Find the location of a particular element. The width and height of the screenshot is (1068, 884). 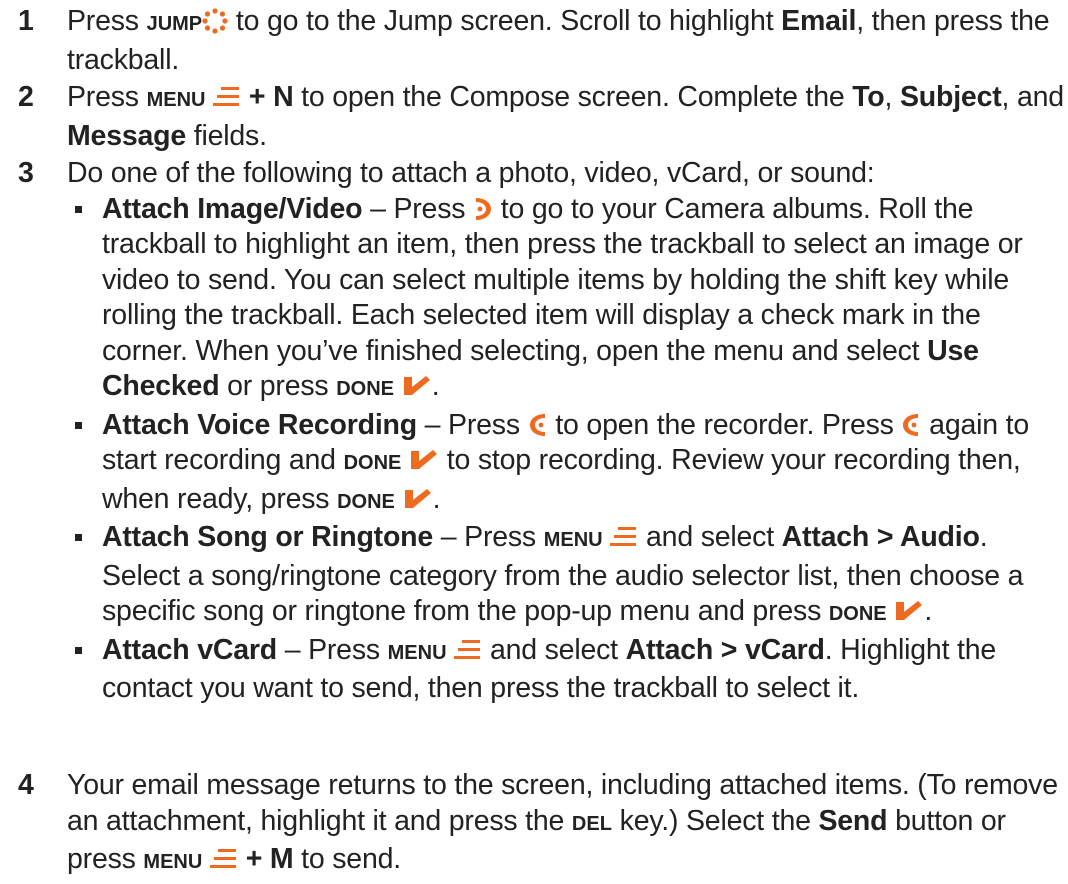

step-number: 3 is located at coordinates (26, 173).